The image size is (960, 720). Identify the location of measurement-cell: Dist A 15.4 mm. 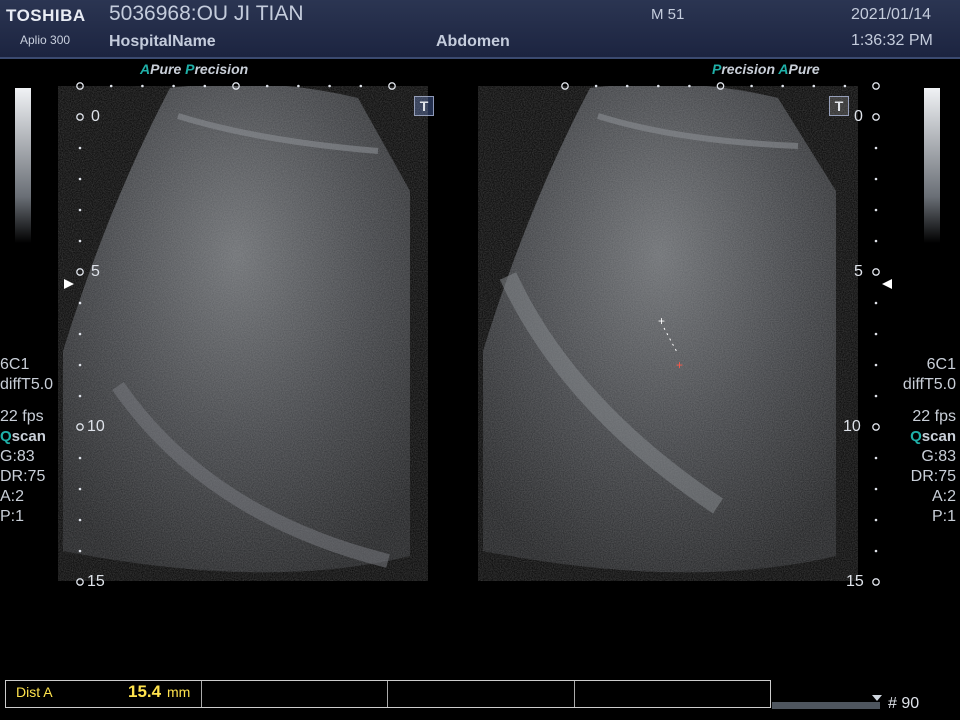
(104, 694).